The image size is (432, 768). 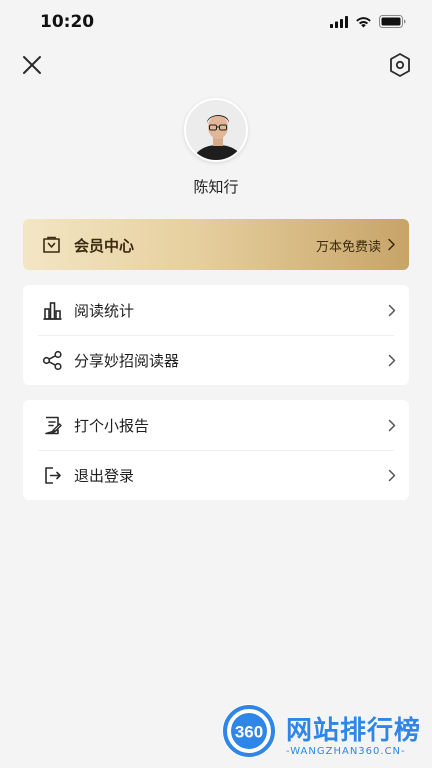 I want to click on vip-center-banner: 会员中心 万本免费读, so click(x=216, y=244).